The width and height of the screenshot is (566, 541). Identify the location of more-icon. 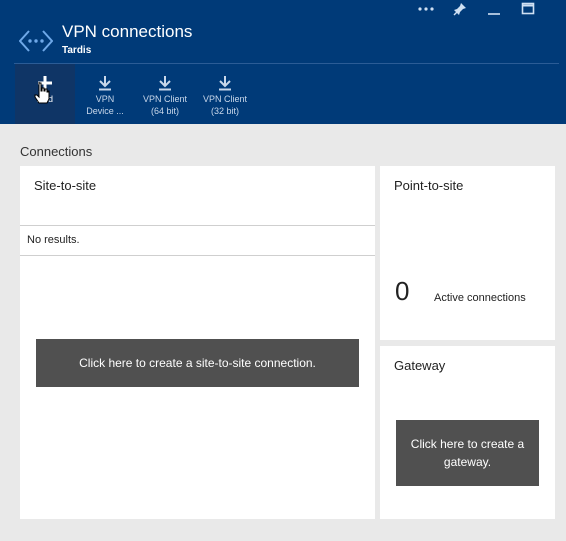
(426, 9).